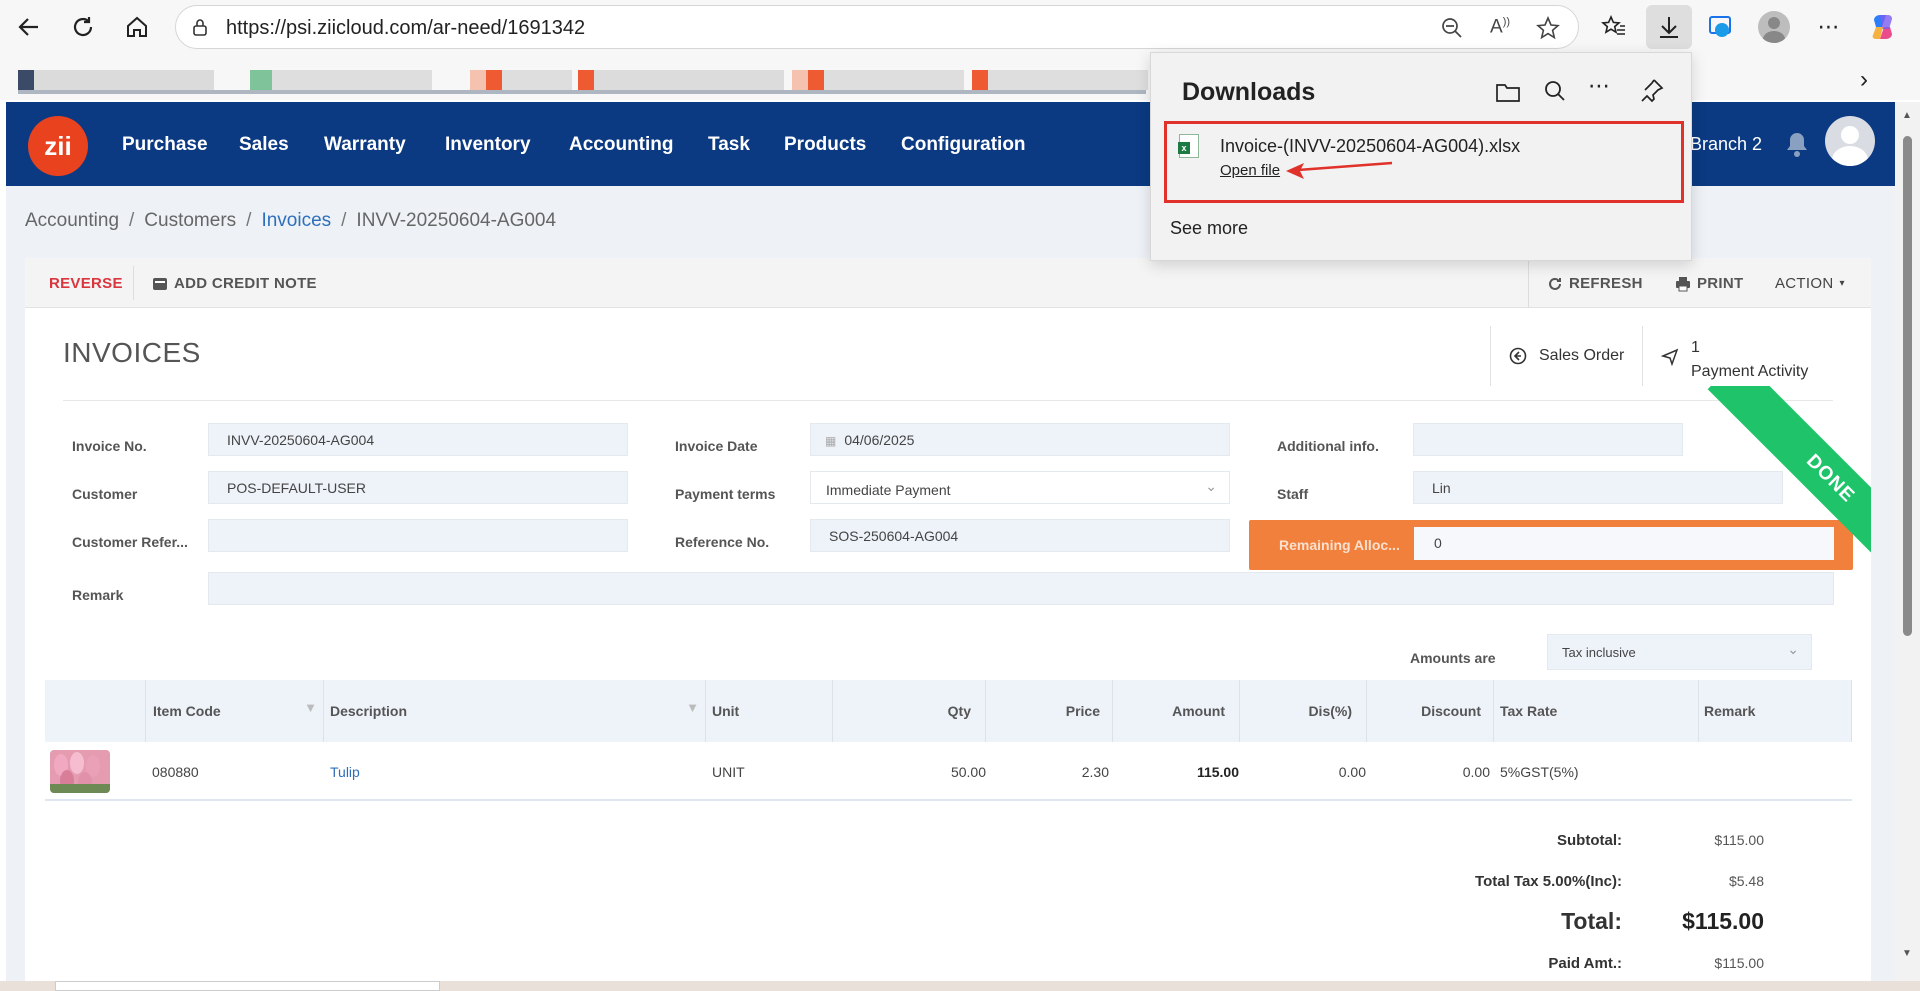 The width and height of the screenshot is (1920, 991). What do you see at coordinates (1049, 711) in the screenshot?
I see `table-header-price: Price` at bounding box center [1049, 711].